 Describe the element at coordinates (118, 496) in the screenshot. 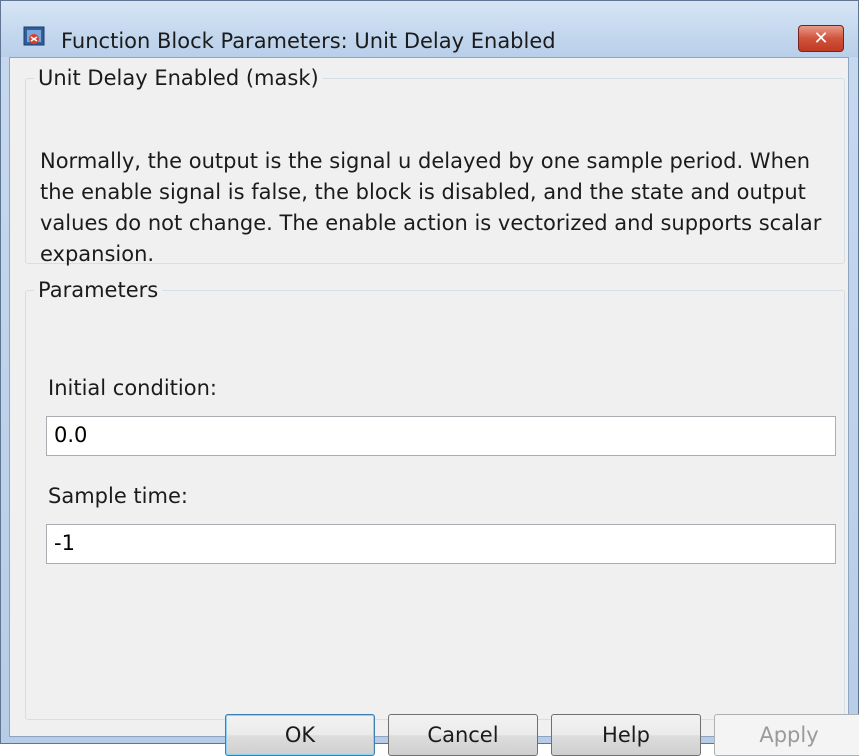

I see `sample-time-label: Sample time:` at that location.